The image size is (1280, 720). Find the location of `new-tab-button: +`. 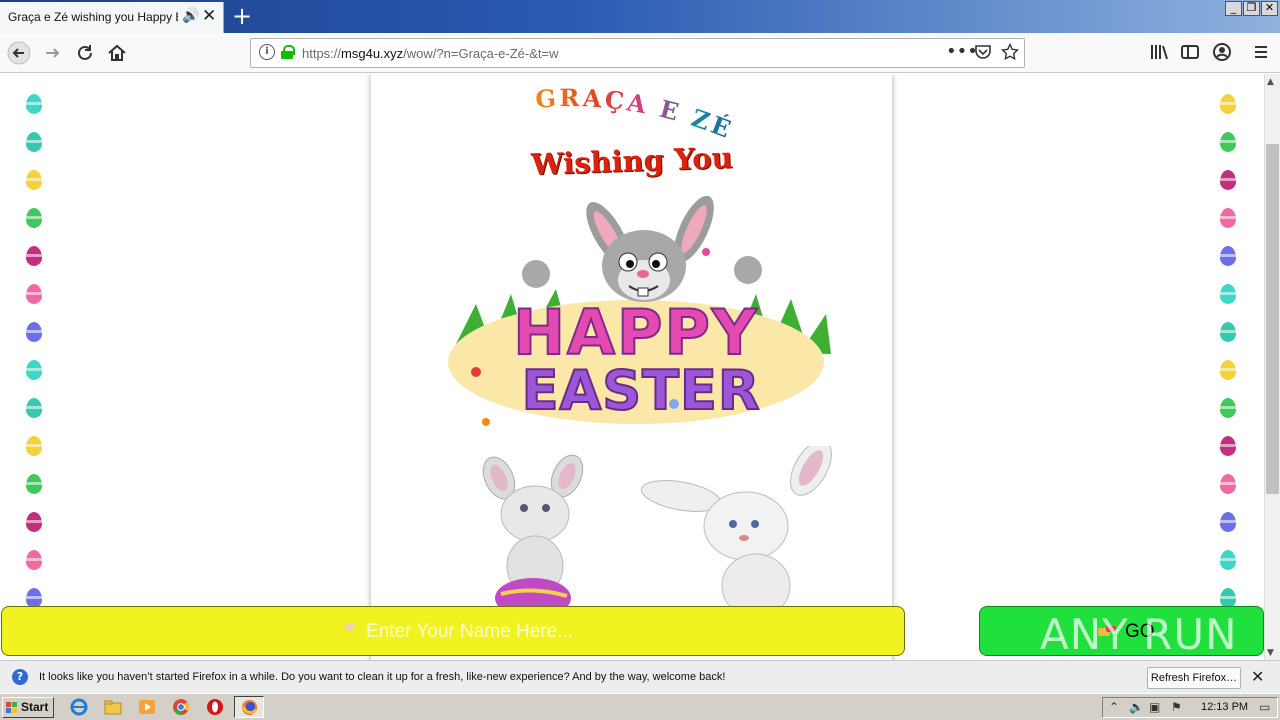

new-tab-button: + is located at coordinates (242, 16).